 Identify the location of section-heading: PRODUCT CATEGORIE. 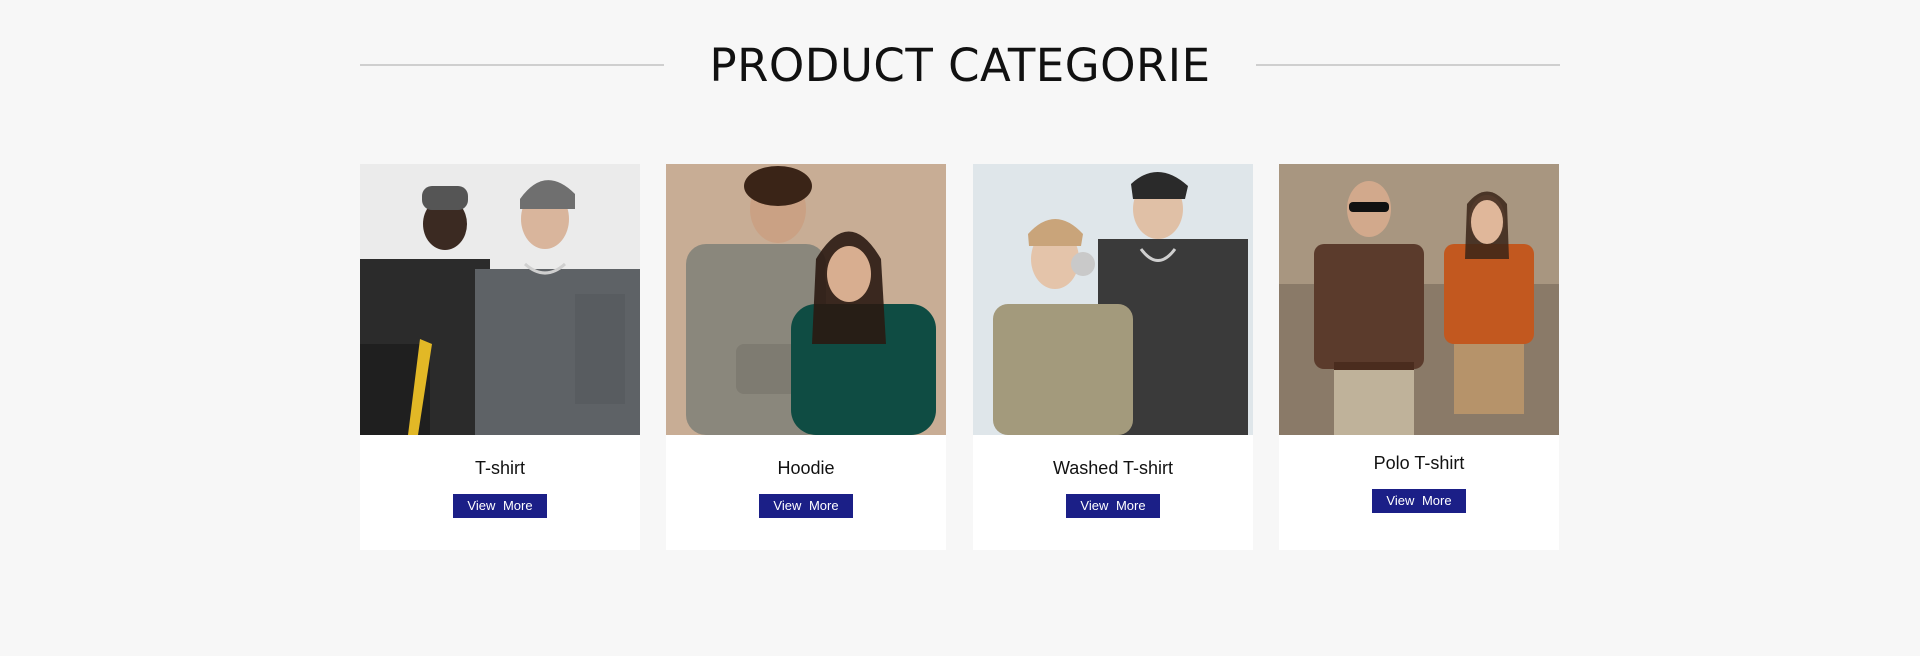
(960, 66).